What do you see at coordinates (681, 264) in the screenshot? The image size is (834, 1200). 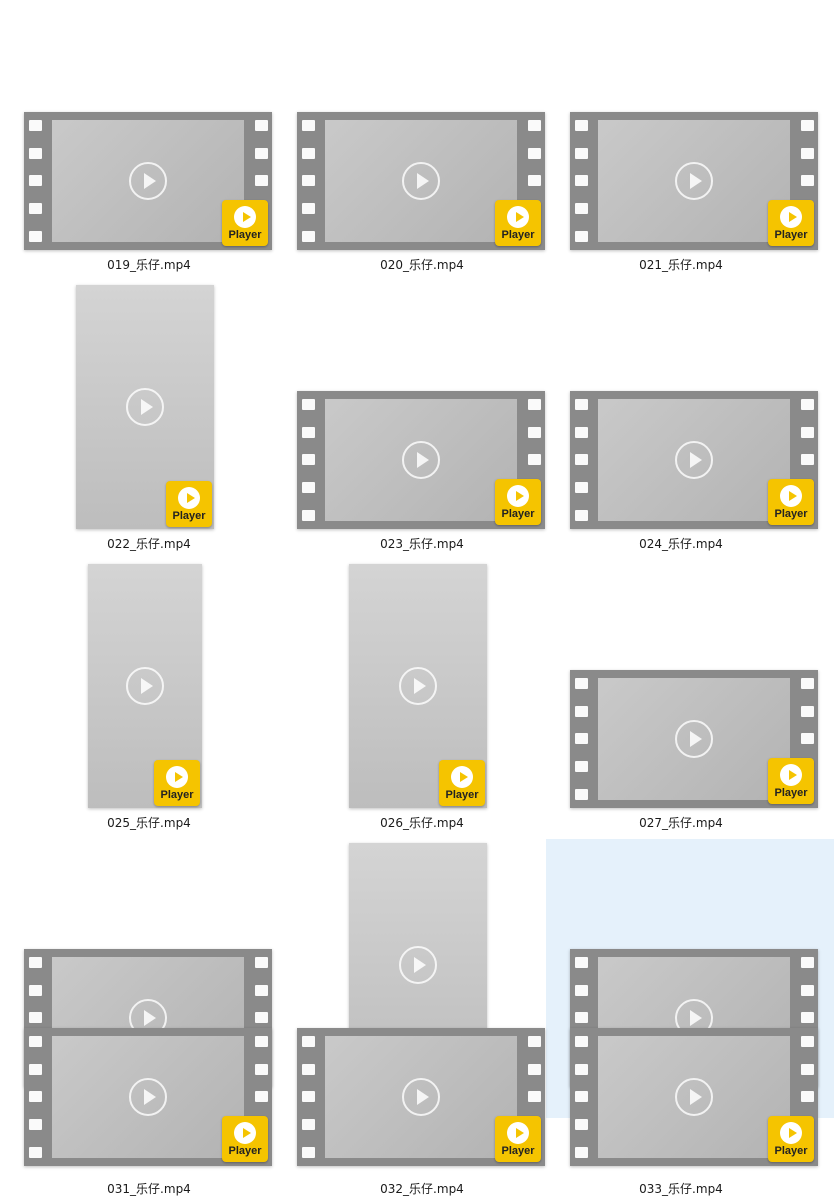 I see `file-name-label: 021_乐仔.mp4` at bounding box center [681, 264].